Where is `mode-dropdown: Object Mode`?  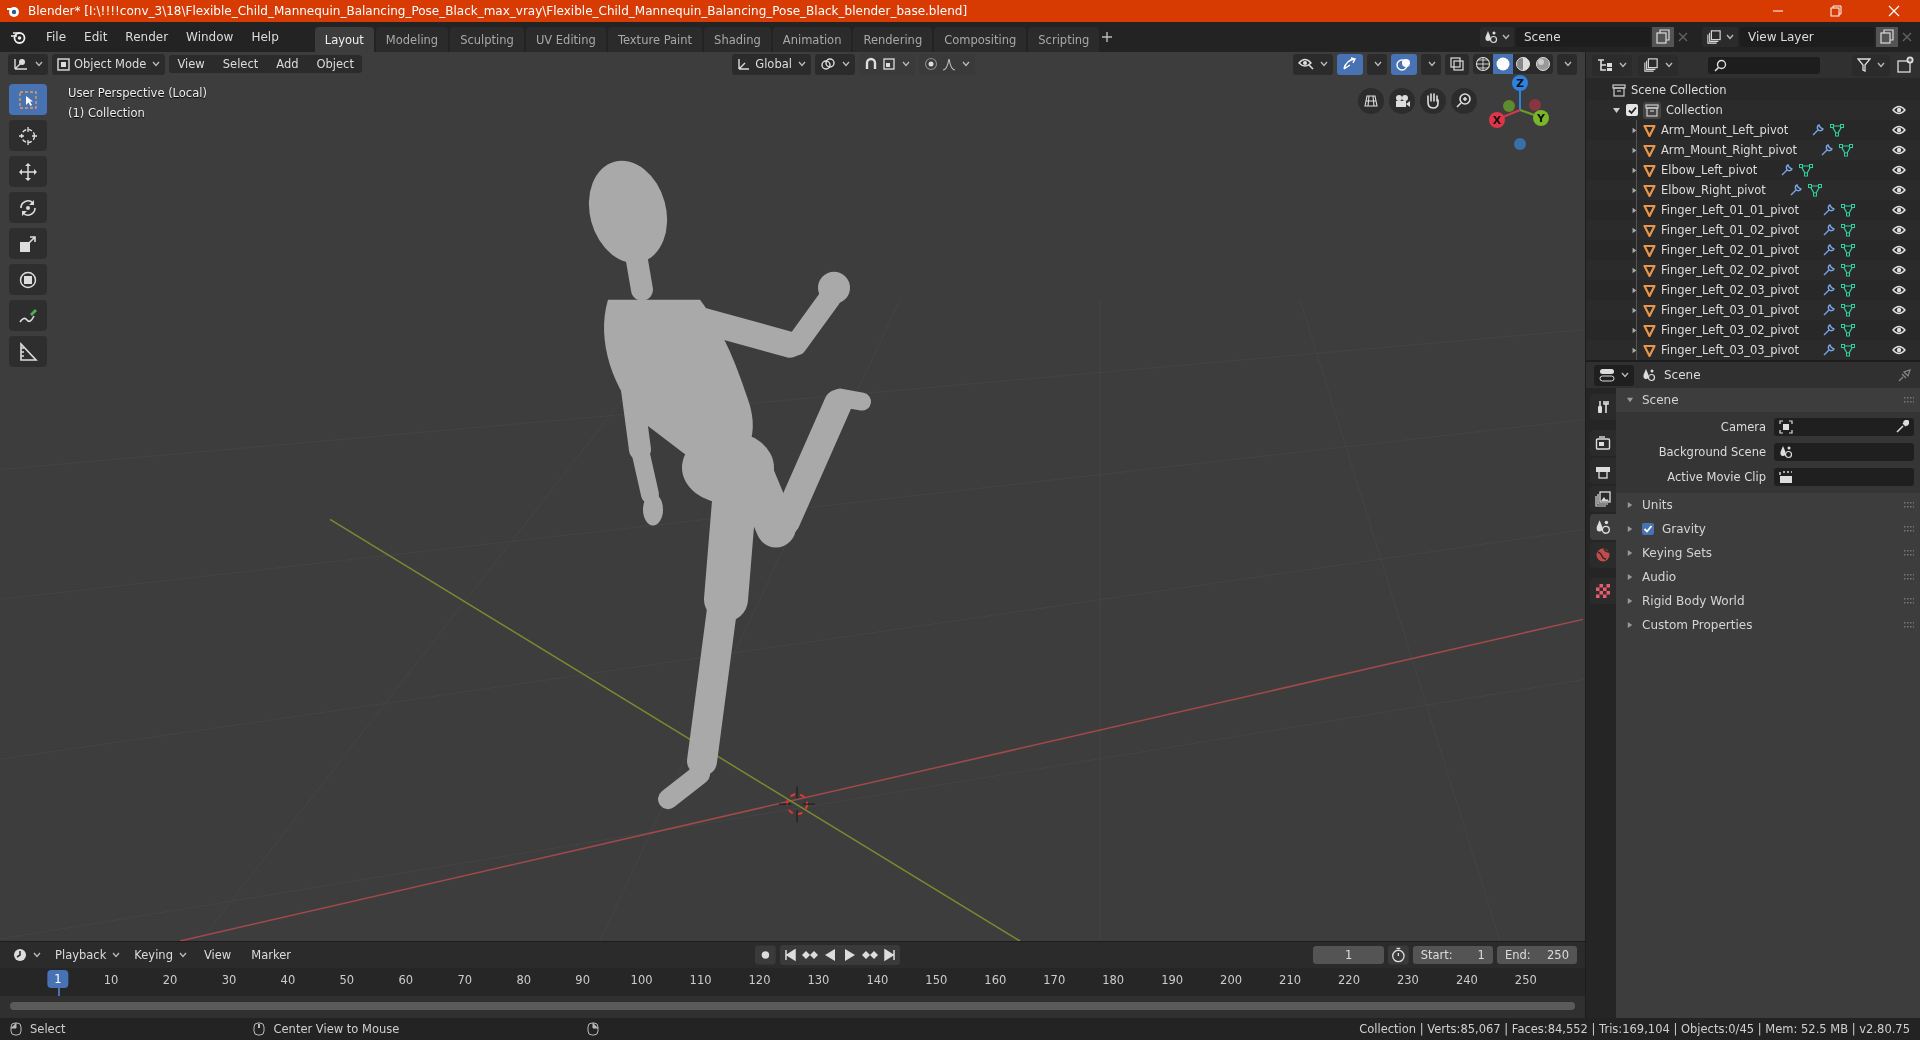
mode-dropdown: Object Mode is located at coordinates (109, 64).